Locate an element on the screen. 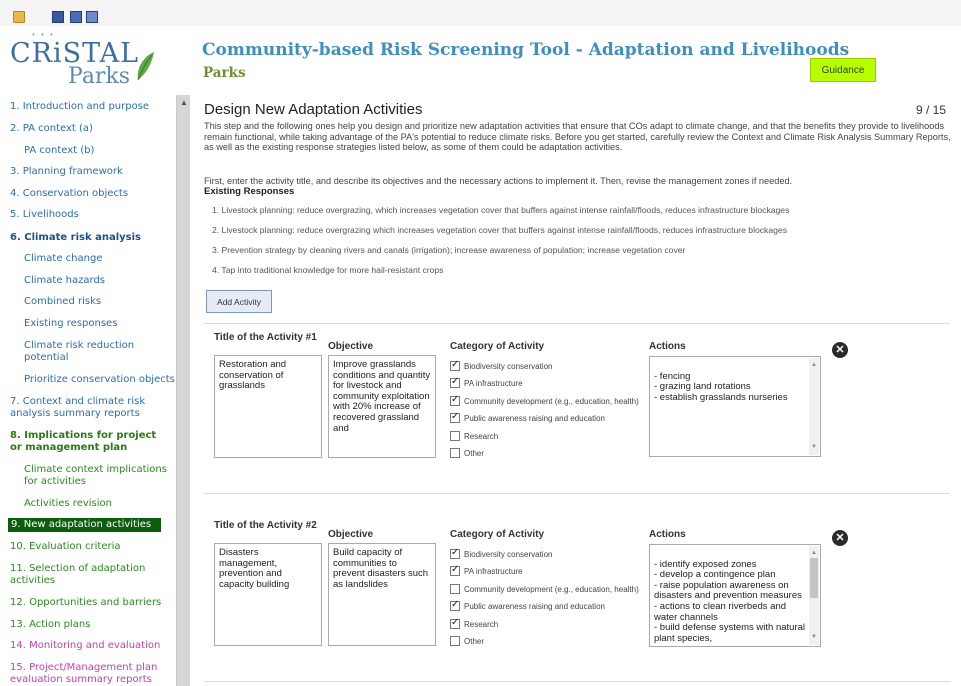 Image resolution: width=961 pixels, height=686 pixels. open-folder-icon is located at coordinates (19, 17).